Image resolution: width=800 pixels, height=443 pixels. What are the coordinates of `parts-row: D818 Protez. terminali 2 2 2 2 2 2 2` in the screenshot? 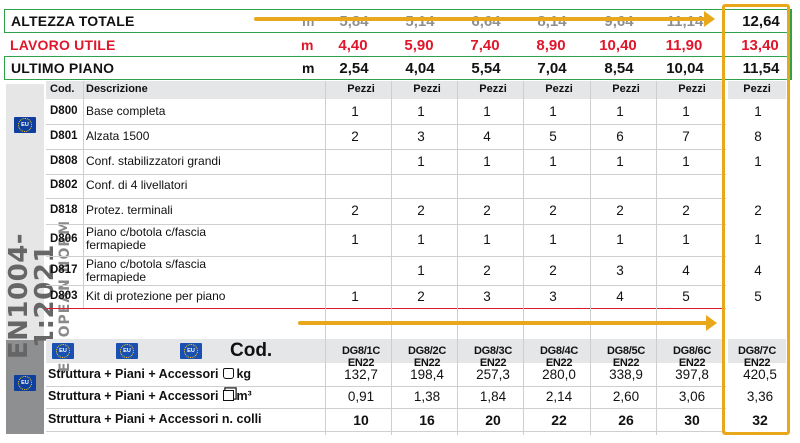 It's located at (404, 211).